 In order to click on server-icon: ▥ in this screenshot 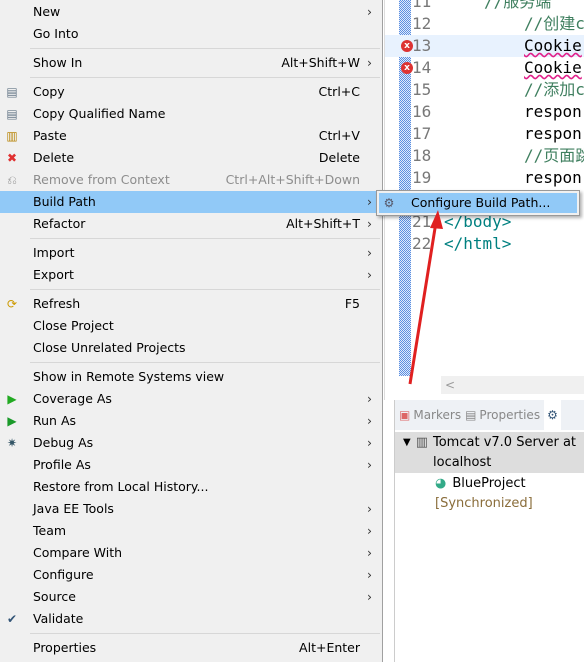, I will do `click(421, 442)`.